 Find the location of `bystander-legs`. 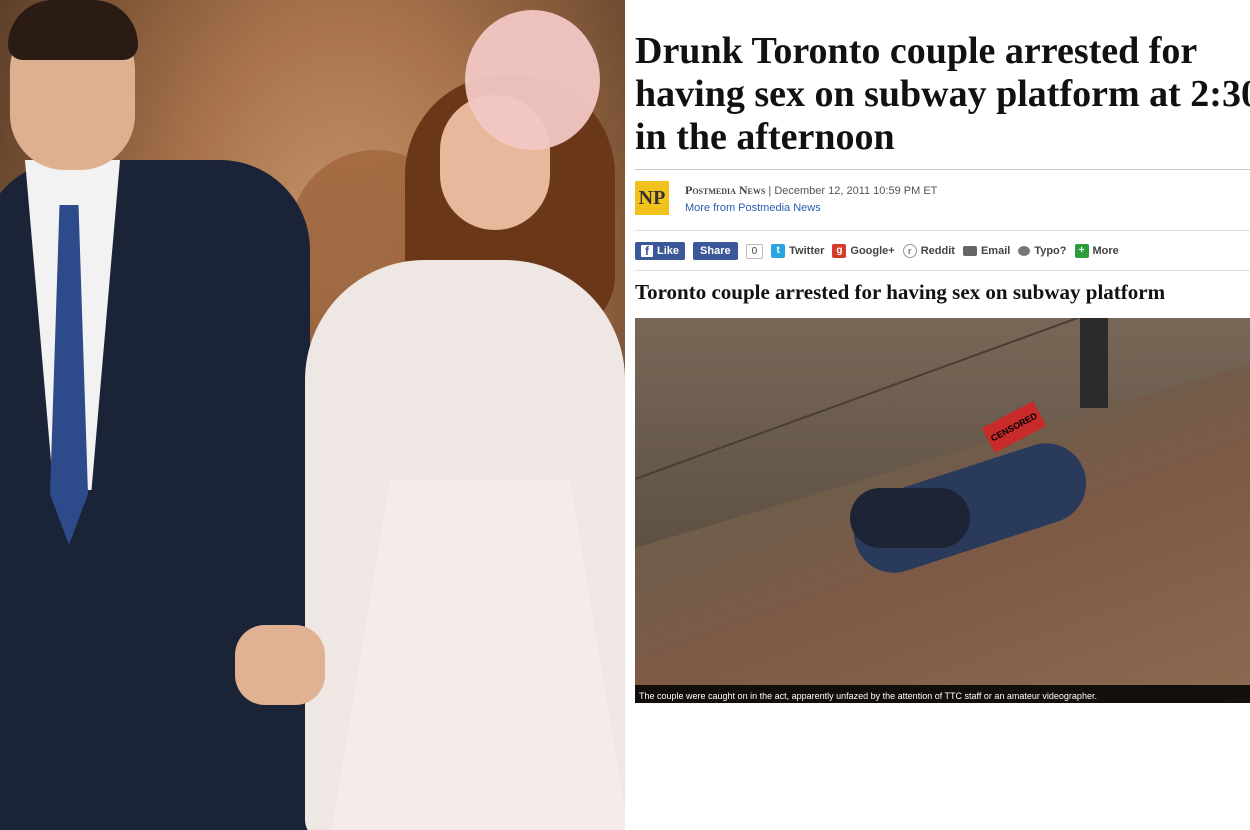

bystander-legs is located at coordinates (1094, 363).